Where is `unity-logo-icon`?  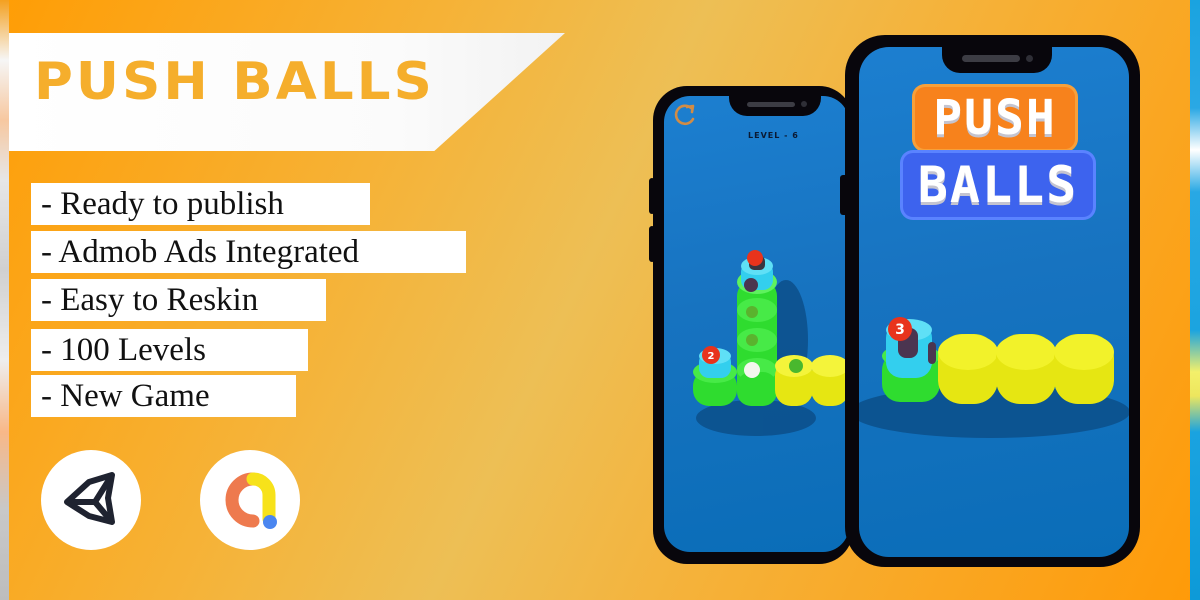
unity-logo-icon is located at coordinates (91, 500).